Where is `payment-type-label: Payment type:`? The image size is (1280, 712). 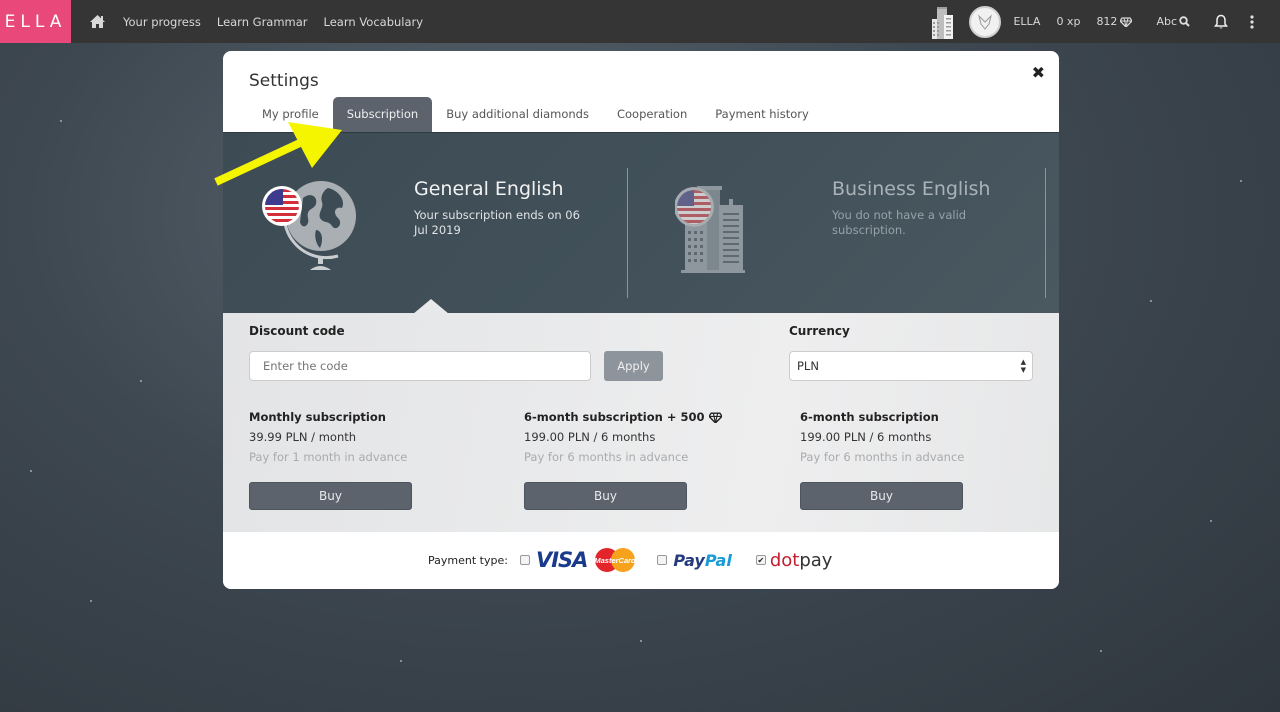 payment-type-label: Payment type: is located at coordinates (468, 560).